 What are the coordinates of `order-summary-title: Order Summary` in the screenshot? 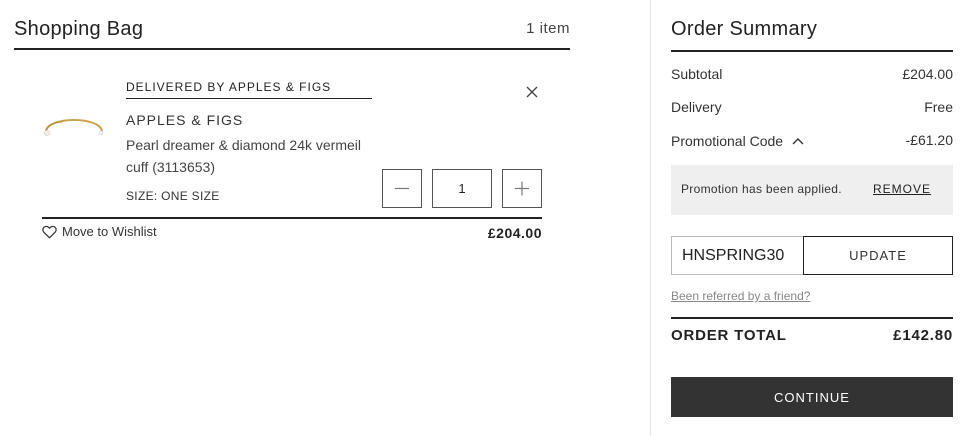 It's located at (744, 29).